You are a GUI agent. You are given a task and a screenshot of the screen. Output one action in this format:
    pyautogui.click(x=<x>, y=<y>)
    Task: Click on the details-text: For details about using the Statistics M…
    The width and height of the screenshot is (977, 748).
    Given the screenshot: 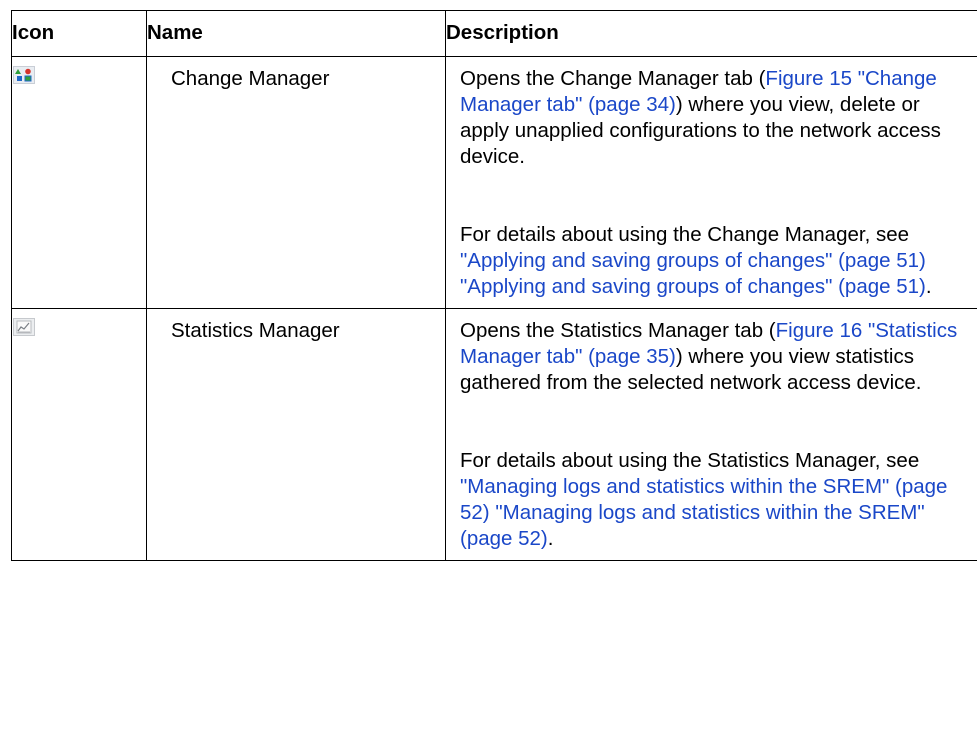 What is the action you would take?
    pyautogui.click(x=690, y=460)
    